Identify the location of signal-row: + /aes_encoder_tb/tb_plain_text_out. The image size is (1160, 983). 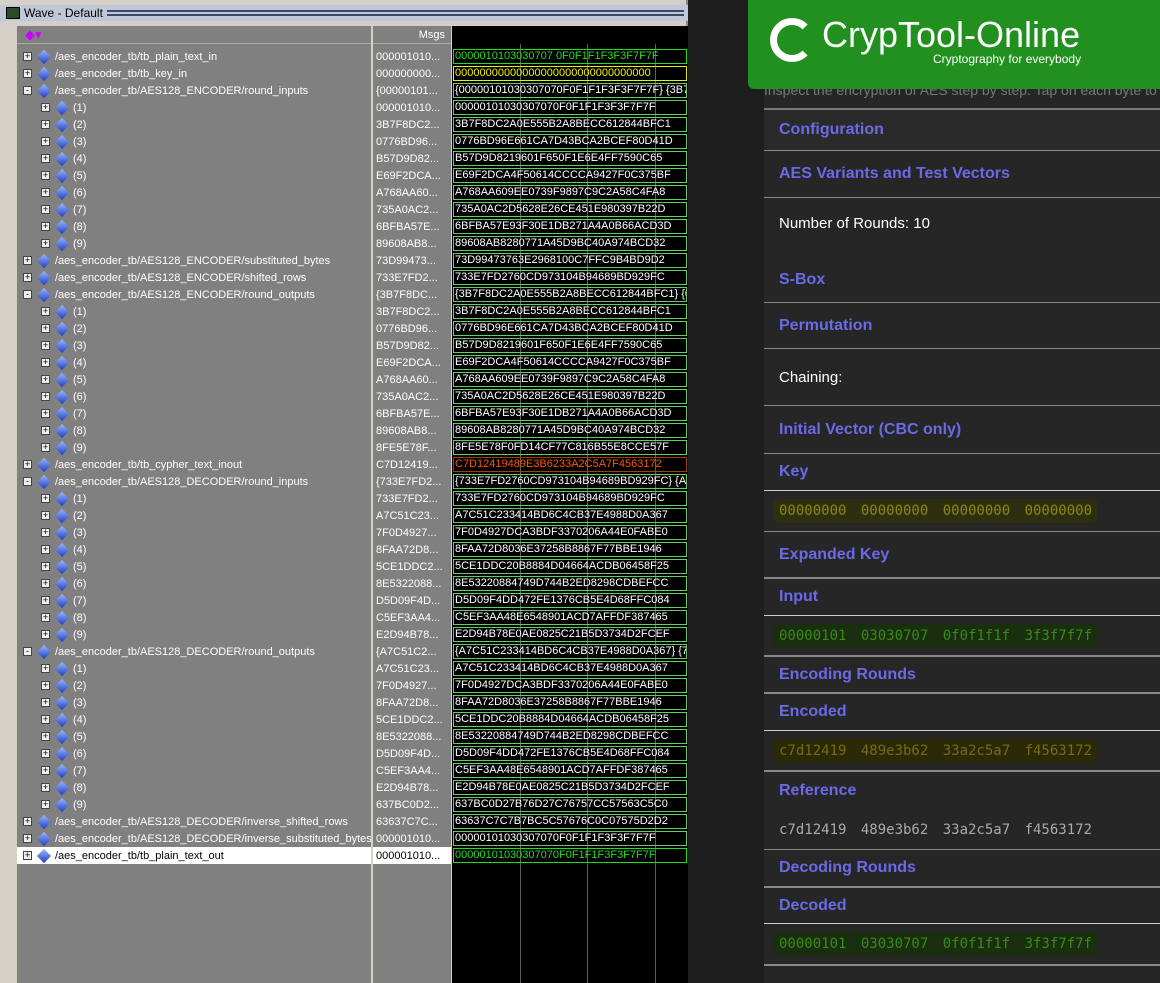
(194, 855).